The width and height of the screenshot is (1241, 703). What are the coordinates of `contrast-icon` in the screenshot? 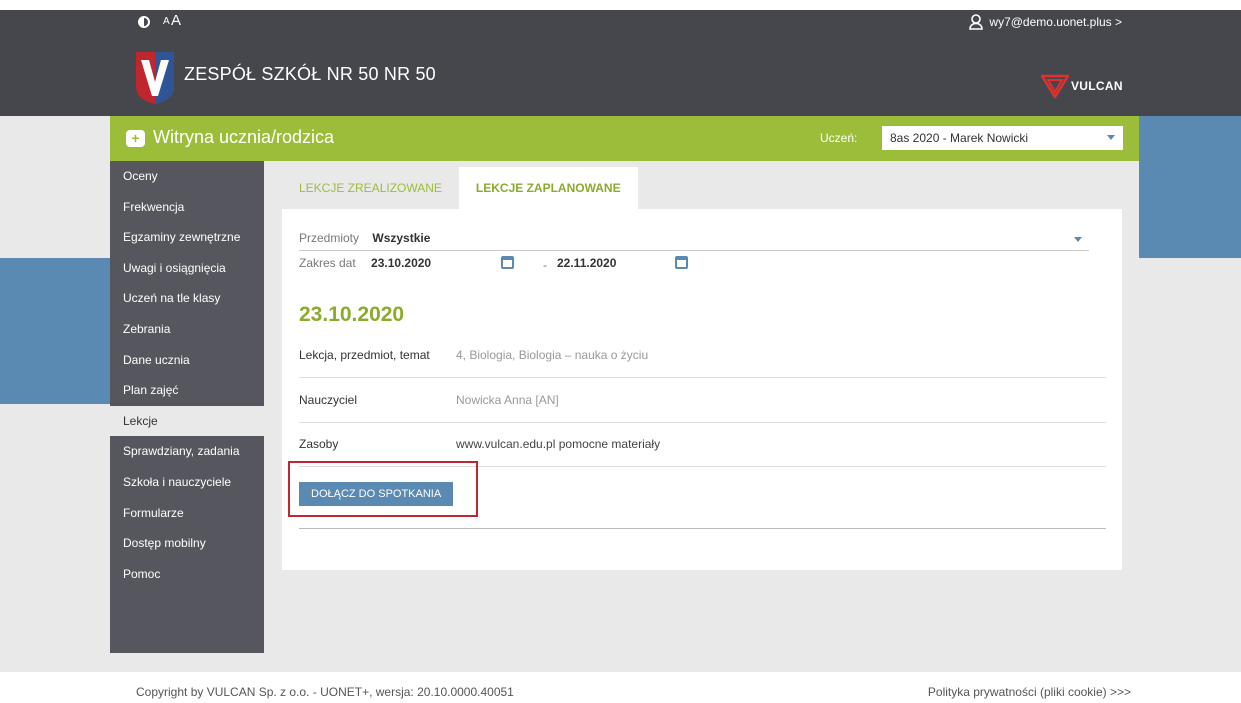 It's located at (144, 22).